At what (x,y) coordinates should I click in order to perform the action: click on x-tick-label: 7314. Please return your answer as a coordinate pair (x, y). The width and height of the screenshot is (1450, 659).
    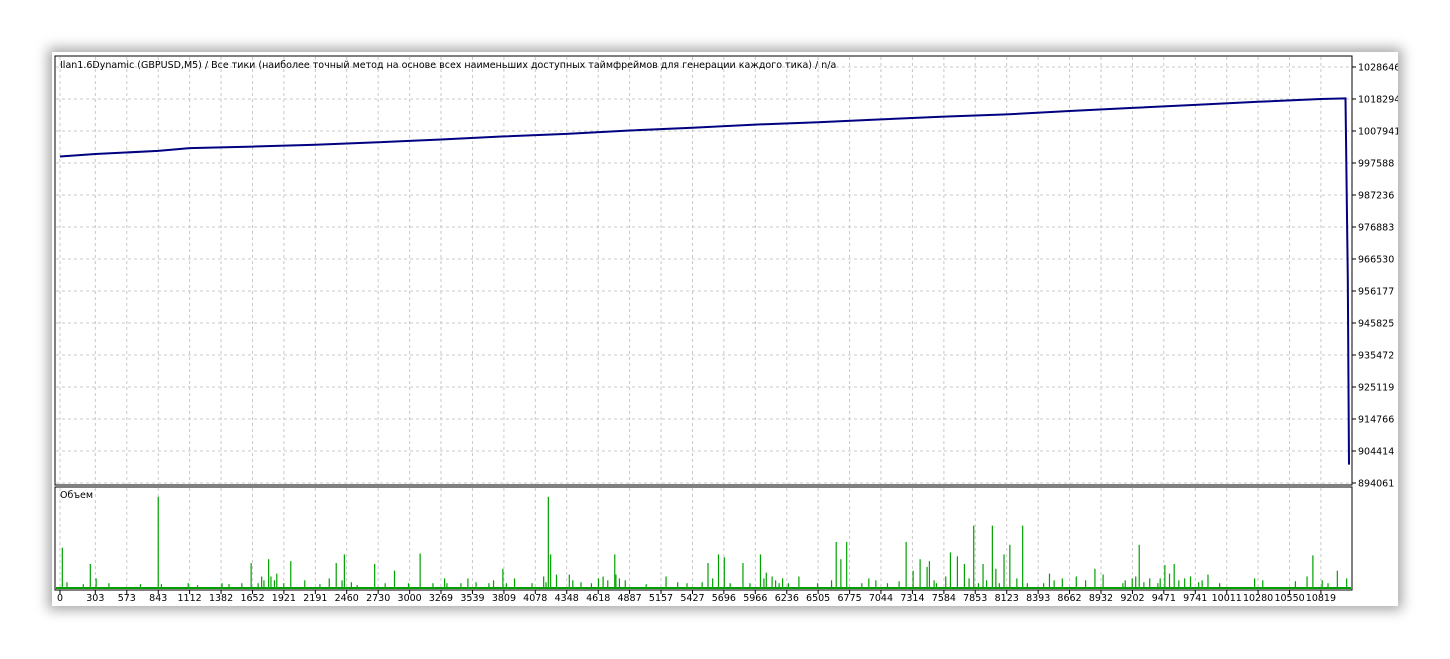
    Looking at the image, I should click on (912, 598).